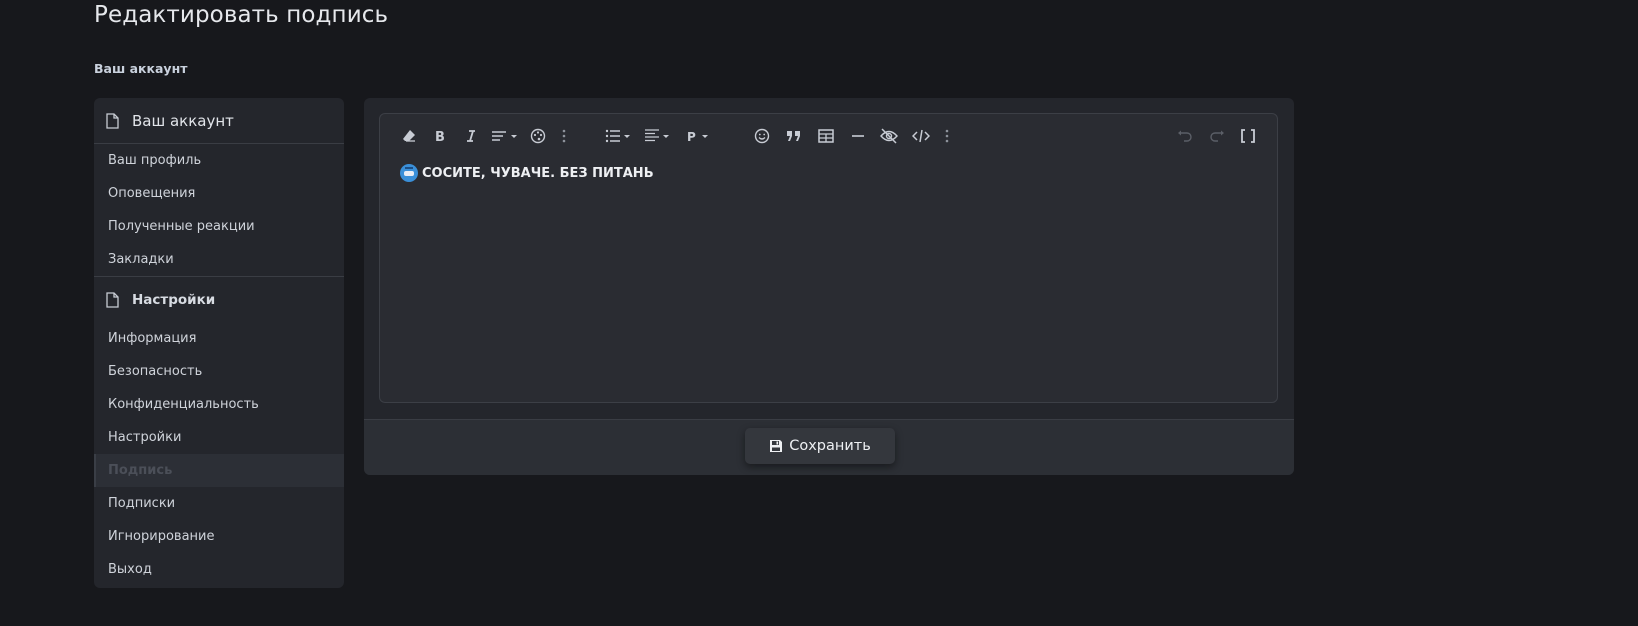 This screenshot has width=1638, height=626. I want to click on hide-icon, so click(889, 136).